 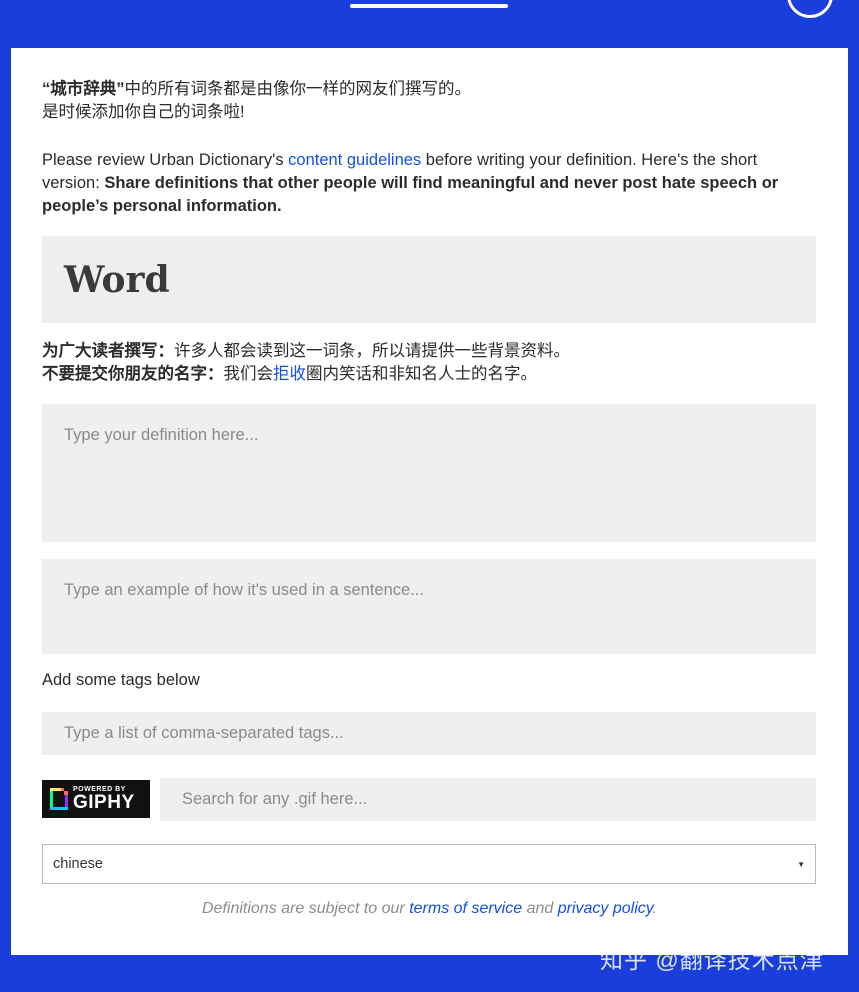 I want to click on footnote-suffix: ., so click(x=655, y=908).